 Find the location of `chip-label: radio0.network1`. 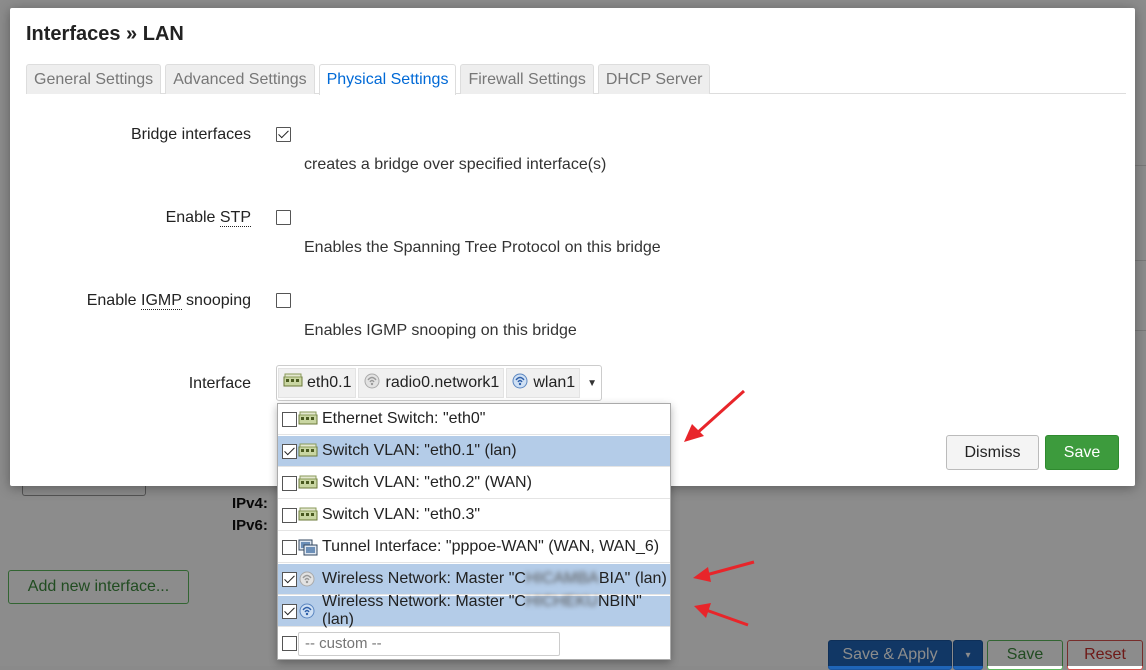

chip-label: radio0.network1 is located at coordinates (442, 382).